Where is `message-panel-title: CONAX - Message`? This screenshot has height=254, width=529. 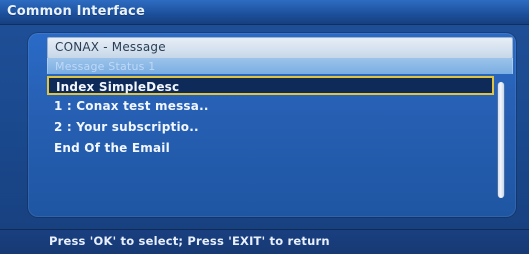
message-panel-title: CONAX - Message is located at coordinates (110, 47).